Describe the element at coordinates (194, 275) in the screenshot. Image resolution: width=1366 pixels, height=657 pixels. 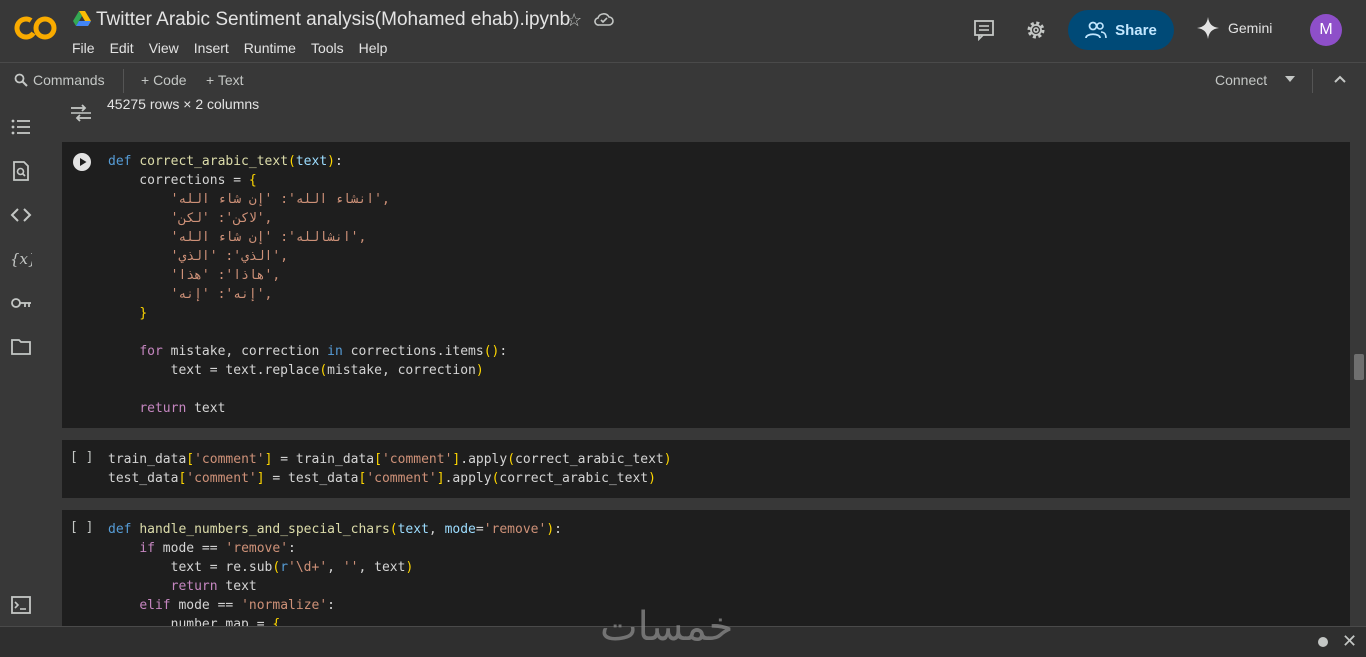
I see `code-line: 'هاذا': 'هذا',` at that location.